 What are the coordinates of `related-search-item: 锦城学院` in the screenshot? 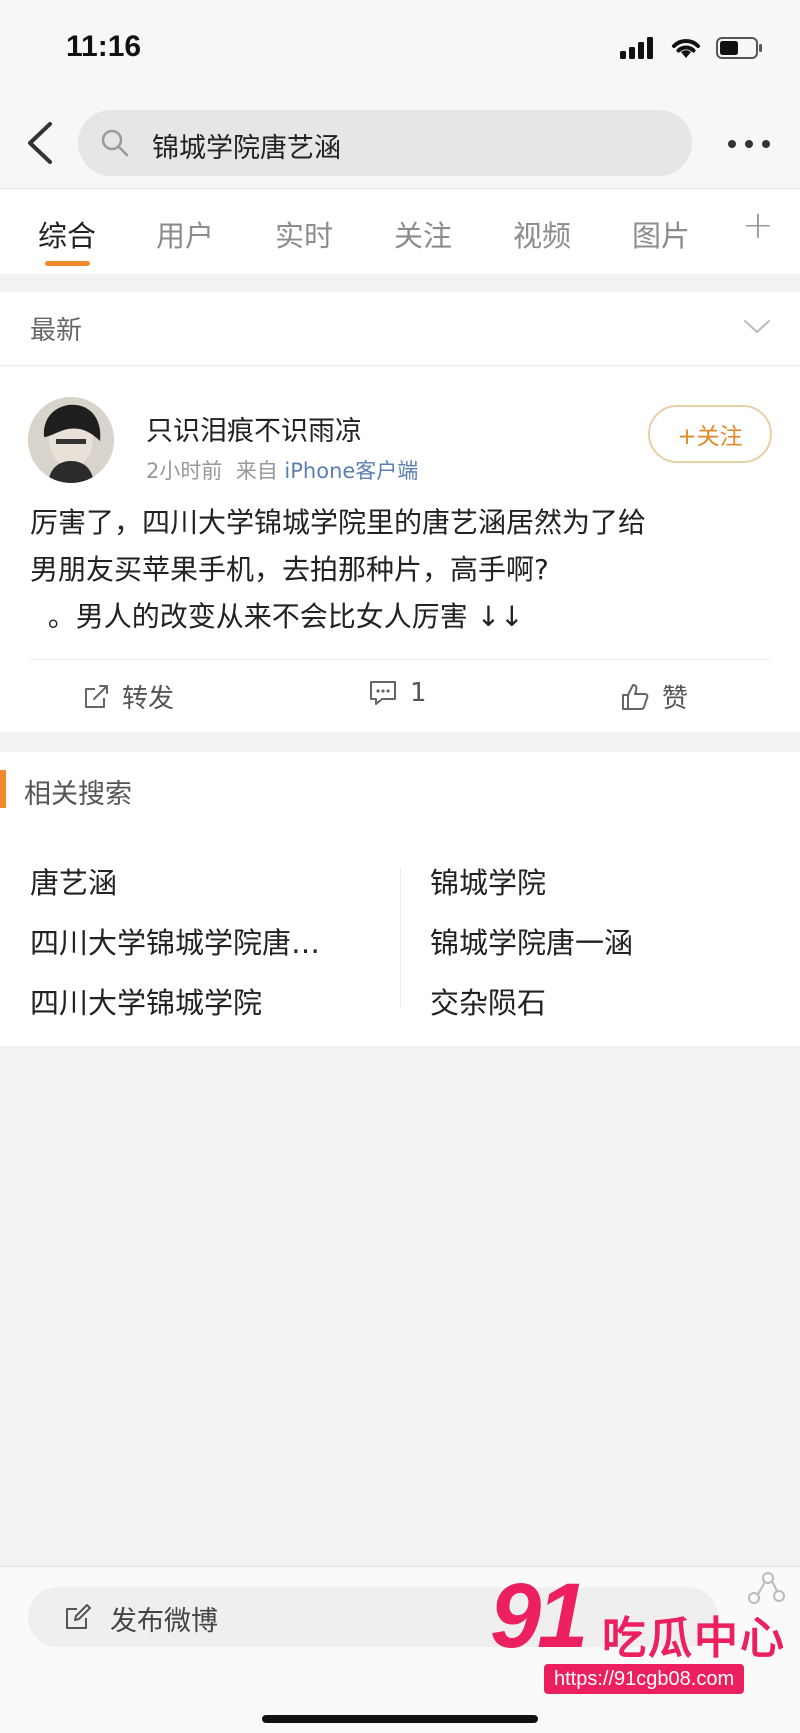 It's located at (488, 881).